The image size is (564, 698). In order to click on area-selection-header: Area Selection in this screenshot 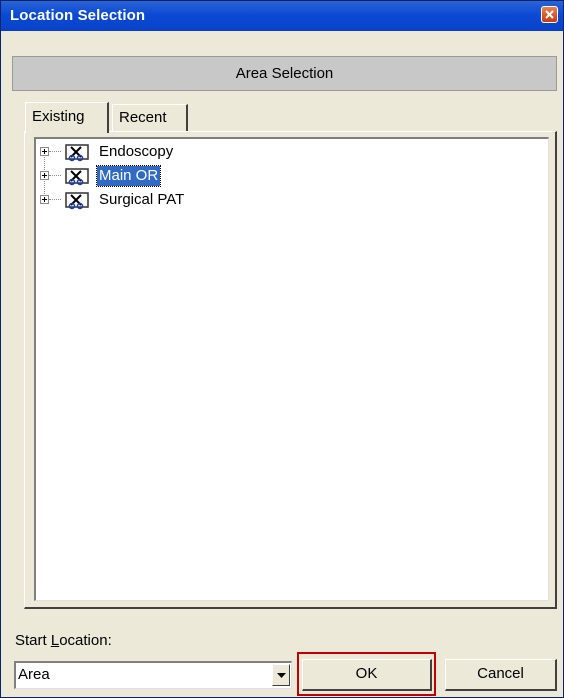, I will do `click(284, 73)`.